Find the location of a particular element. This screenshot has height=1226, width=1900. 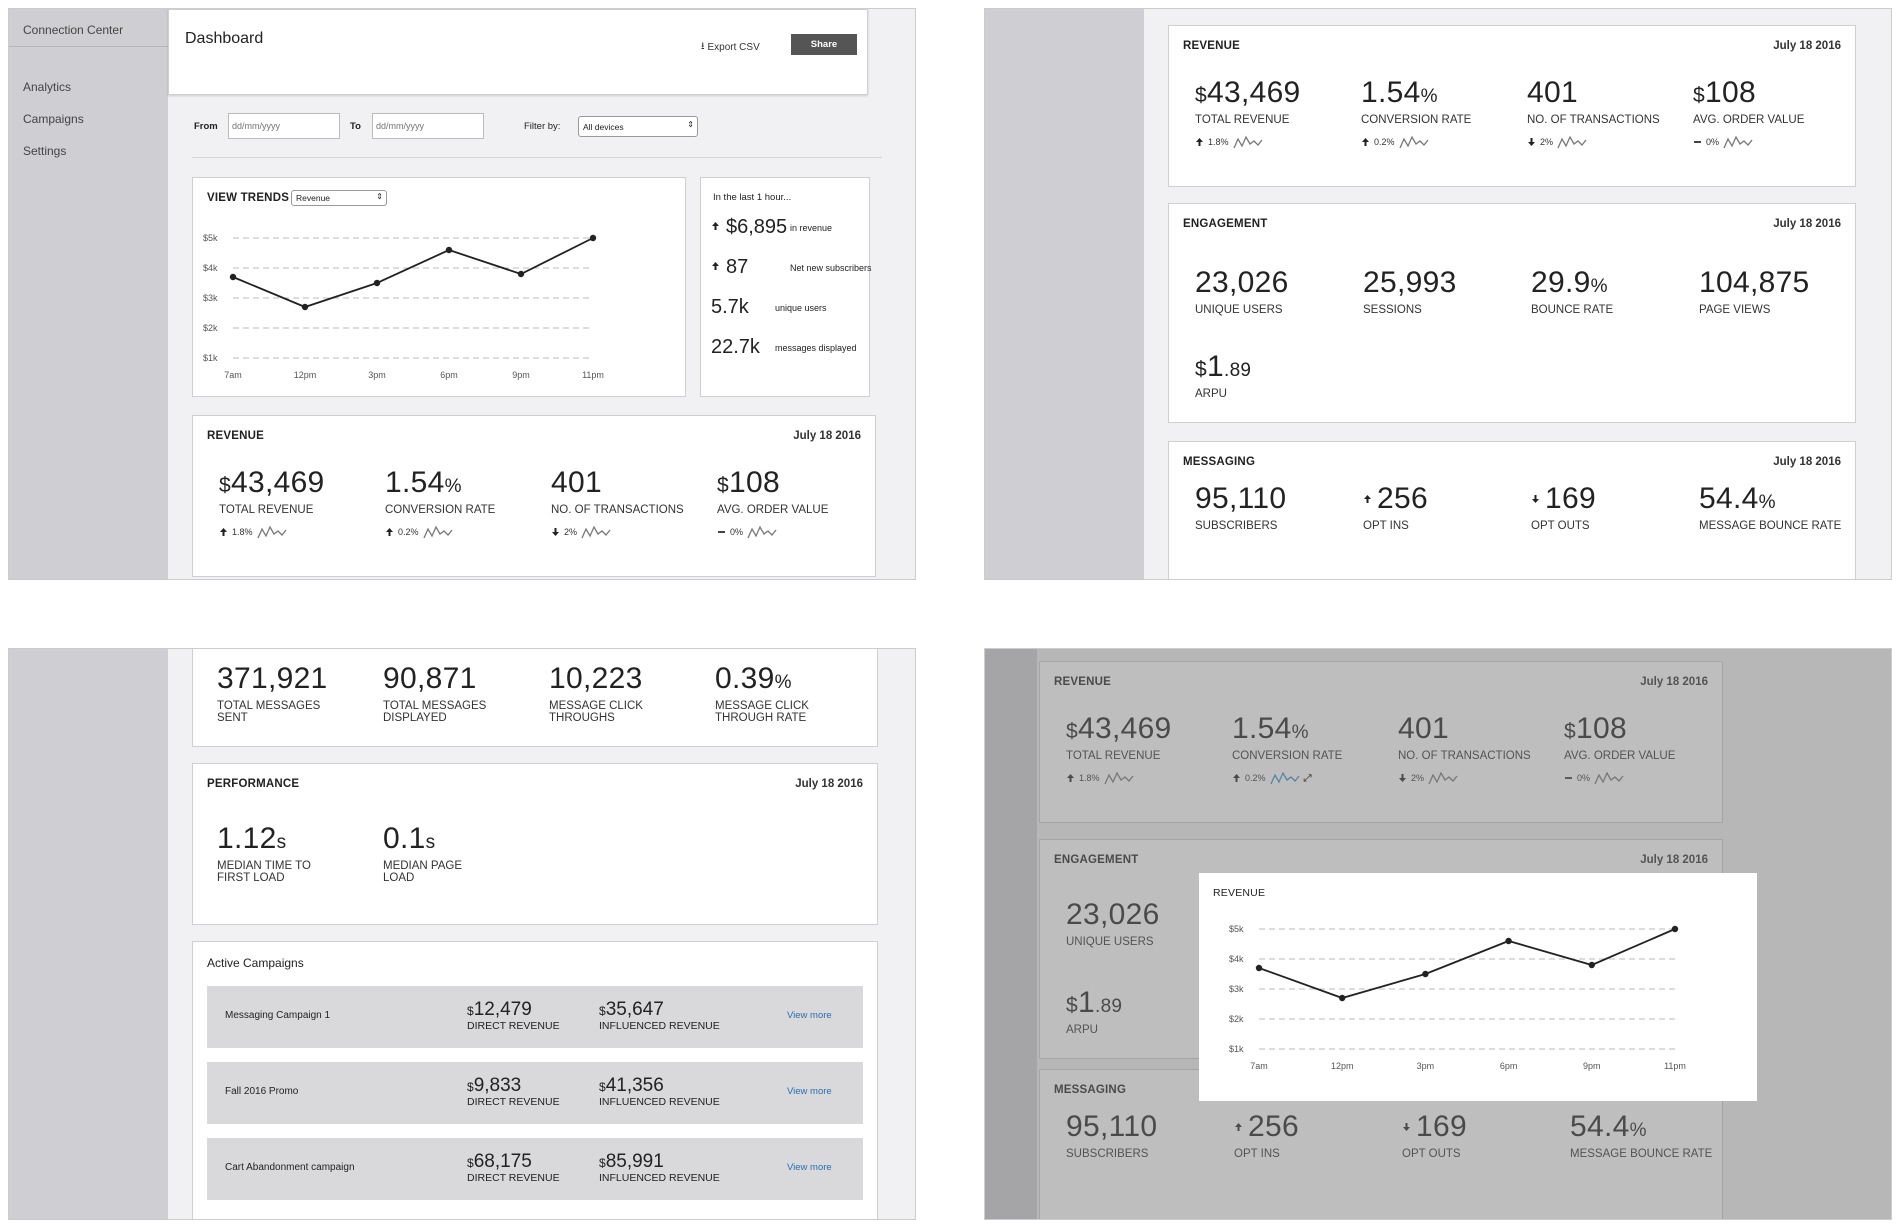

share-button: Share is located at coordinates (824, 44).